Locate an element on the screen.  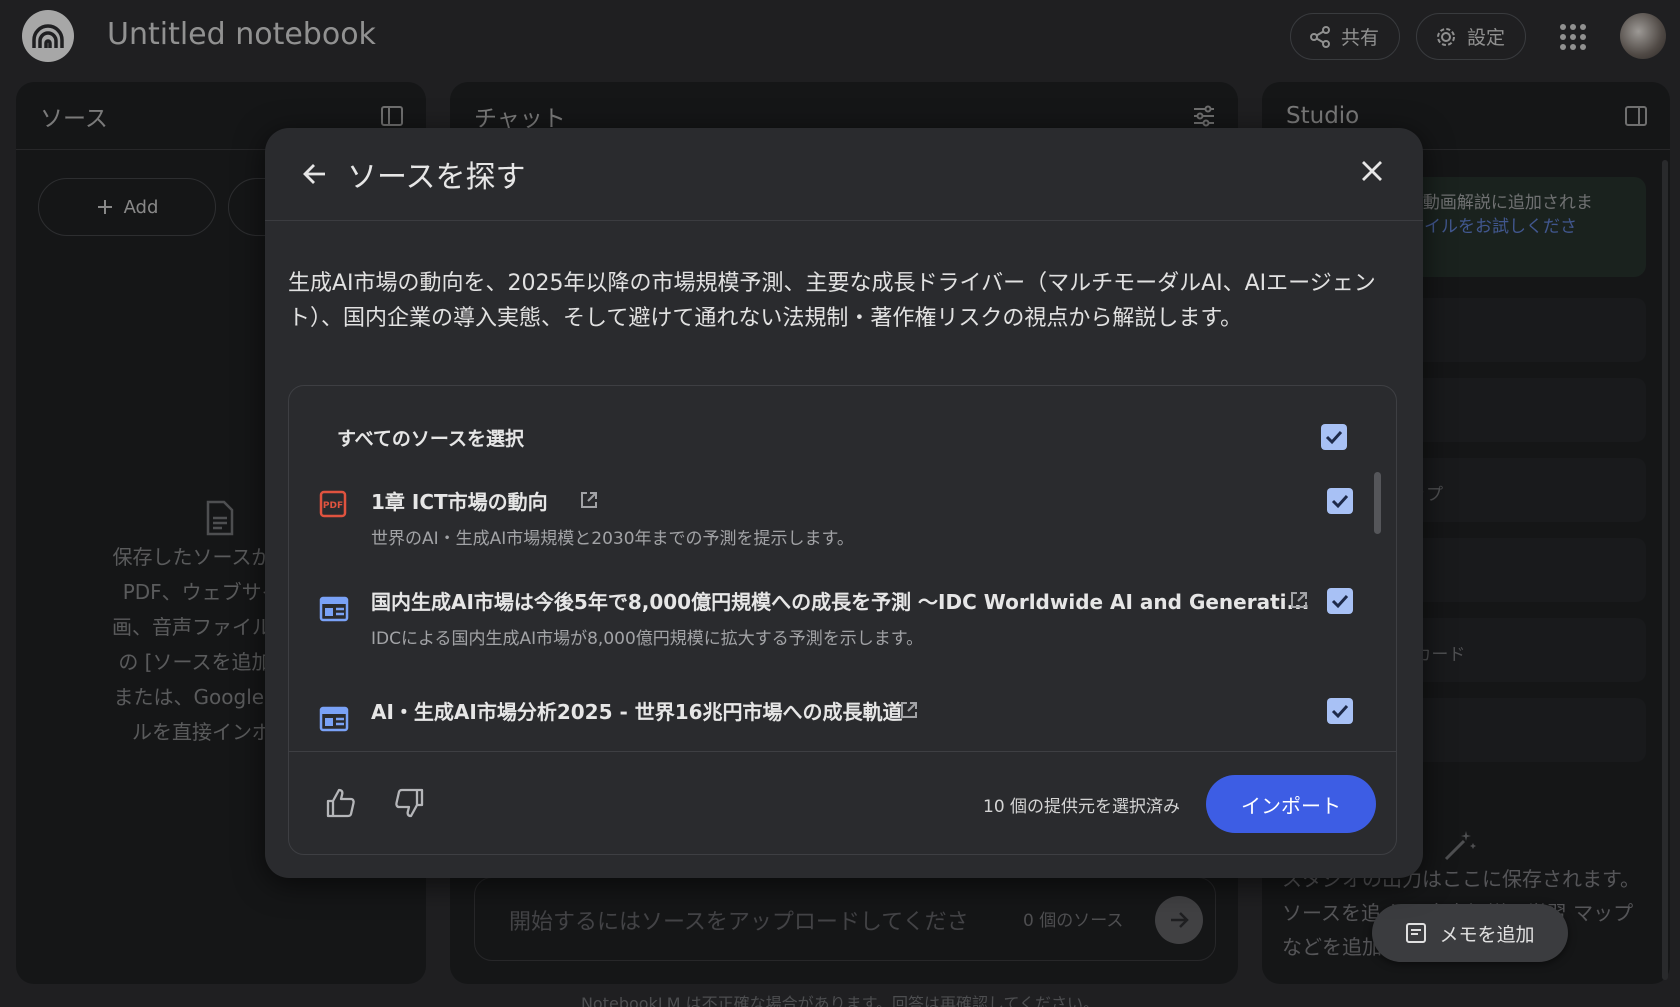
add-memo-button: メモを追加 is located at coordinates (1470, 933).